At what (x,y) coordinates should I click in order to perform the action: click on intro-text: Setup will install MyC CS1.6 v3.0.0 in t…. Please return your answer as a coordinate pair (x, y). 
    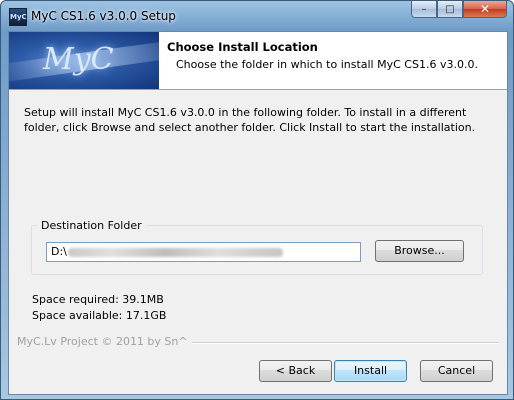
    Looking at the image, I should click on (250, 120).